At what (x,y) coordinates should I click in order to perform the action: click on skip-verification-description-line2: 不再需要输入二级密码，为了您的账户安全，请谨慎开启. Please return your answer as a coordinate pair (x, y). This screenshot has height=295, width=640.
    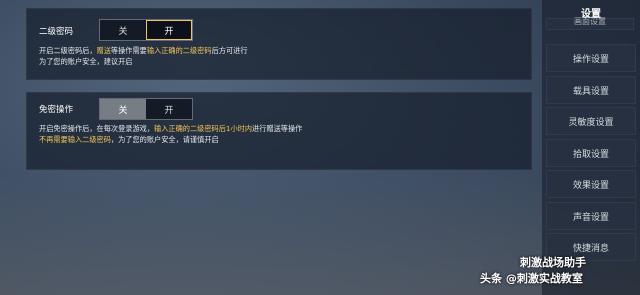
    Looking at the image, I should click on (129, 139).